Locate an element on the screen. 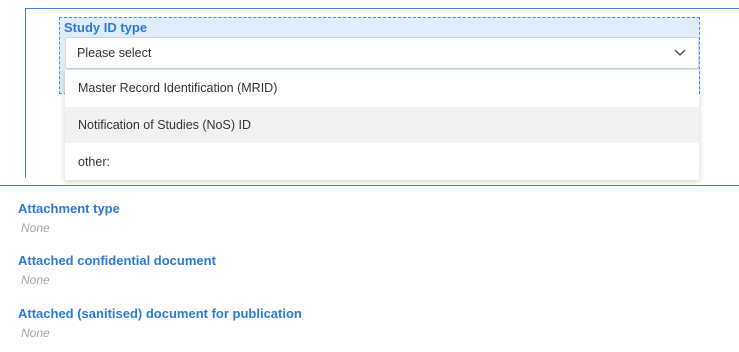  attached-confidential-document-value: None is located at coordinates (35, 280).